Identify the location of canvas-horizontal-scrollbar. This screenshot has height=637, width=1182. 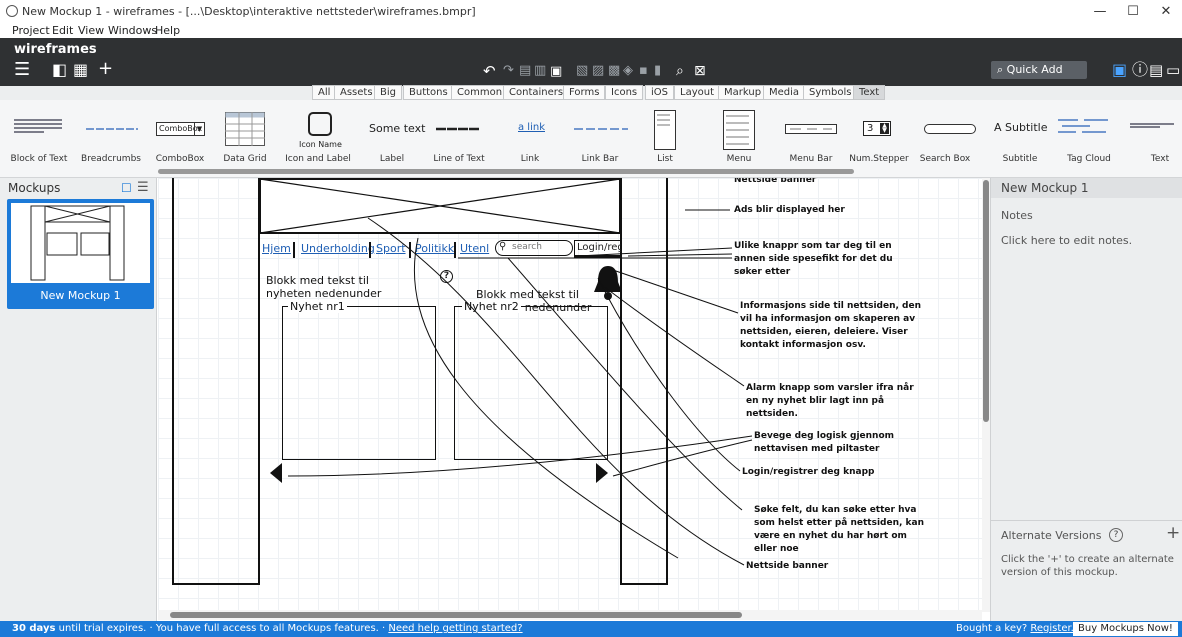
(570, 615).